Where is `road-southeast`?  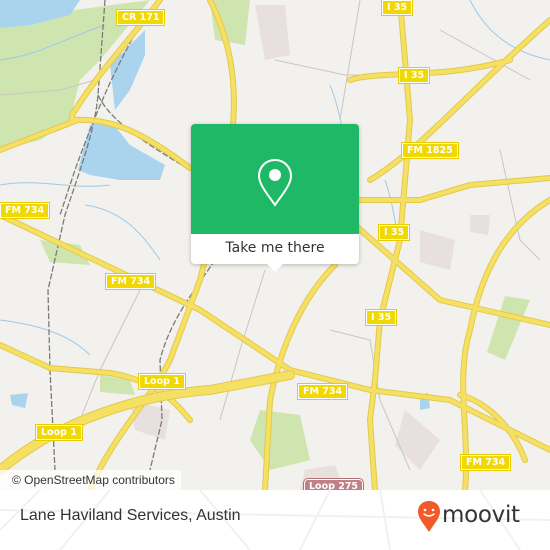 road-southeast is located at coordinates (492, 427).